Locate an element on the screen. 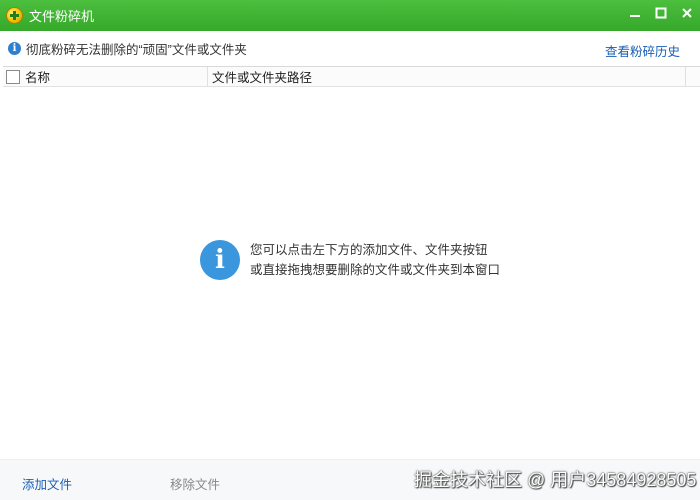  bottom-toolbar: 添加文件 移除文件 掘金技术社区 @ 用户3458492​8505 is located at coordinates (350, 479).